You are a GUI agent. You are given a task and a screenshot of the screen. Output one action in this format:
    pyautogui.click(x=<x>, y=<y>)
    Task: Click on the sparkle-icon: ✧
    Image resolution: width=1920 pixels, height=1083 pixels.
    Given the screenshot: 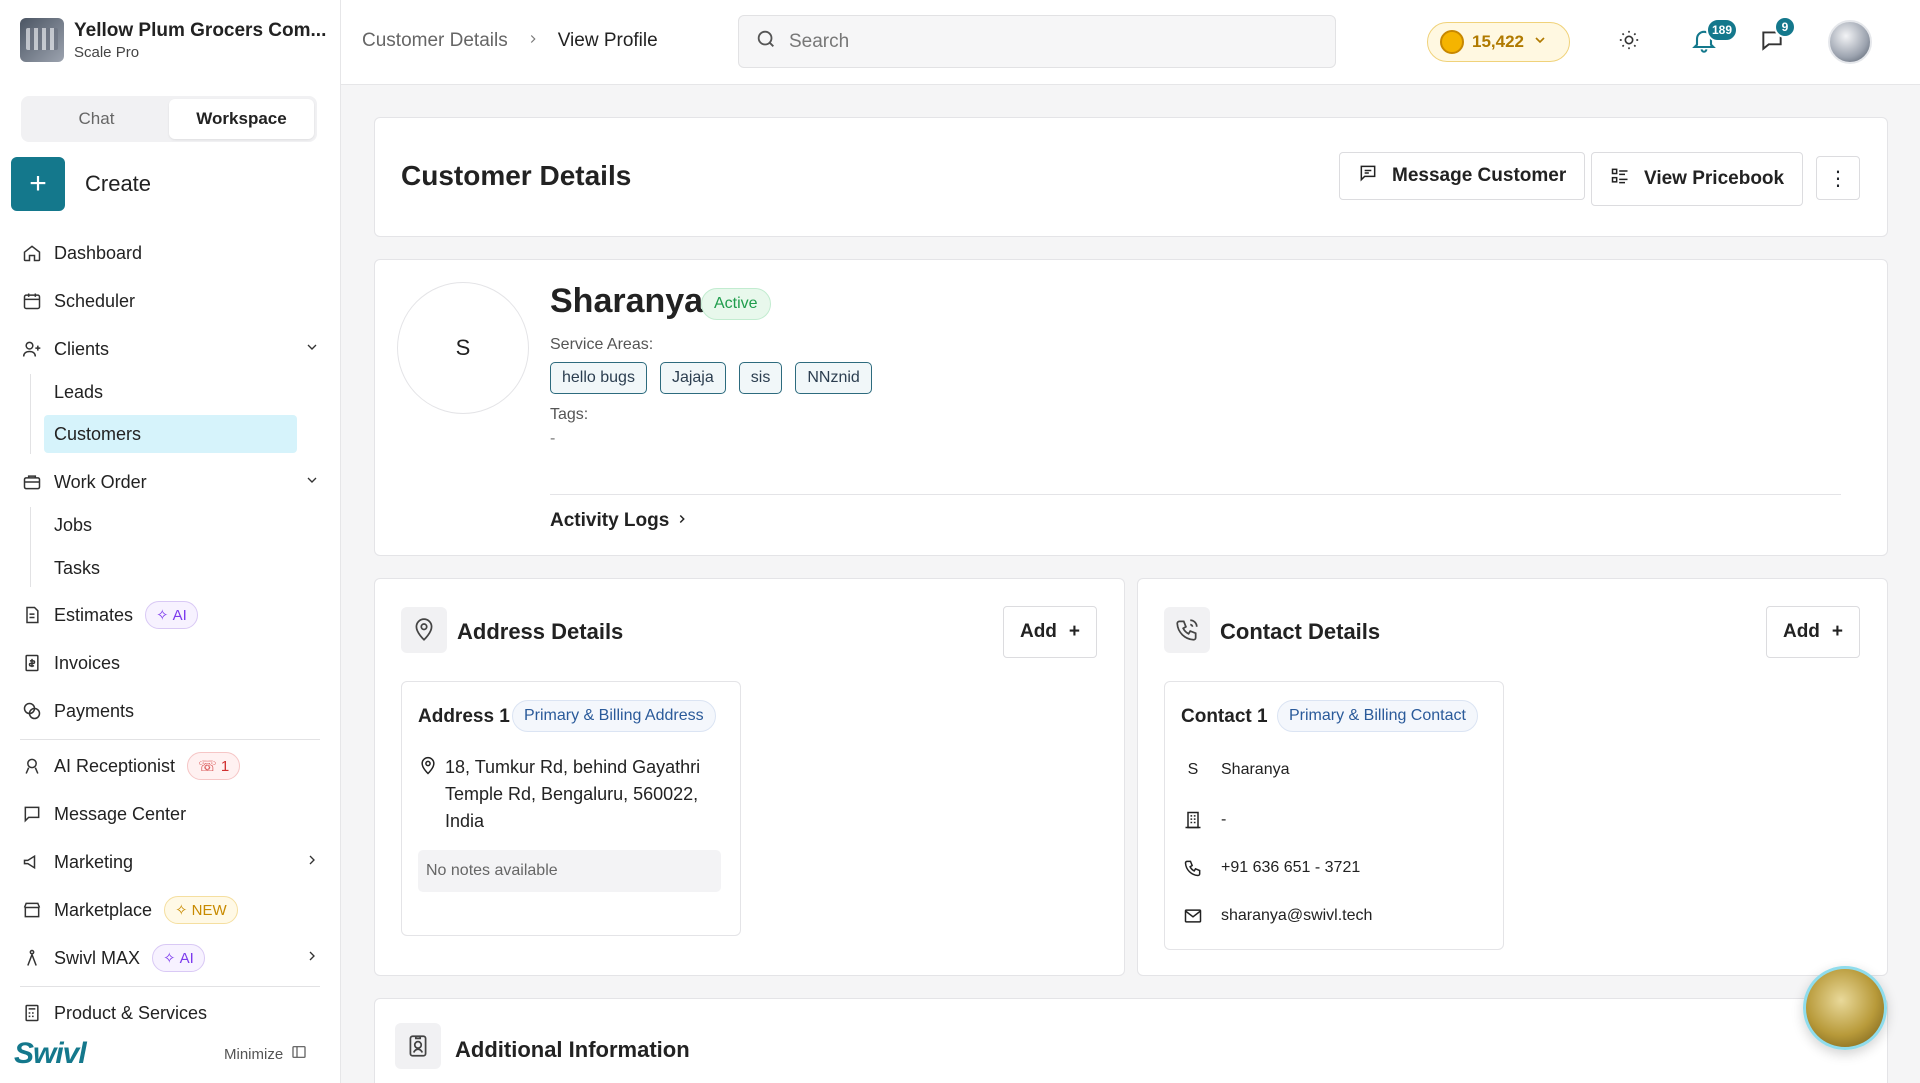 What is the action you would take?
    pyautogui.click(x=169, y=958)
    